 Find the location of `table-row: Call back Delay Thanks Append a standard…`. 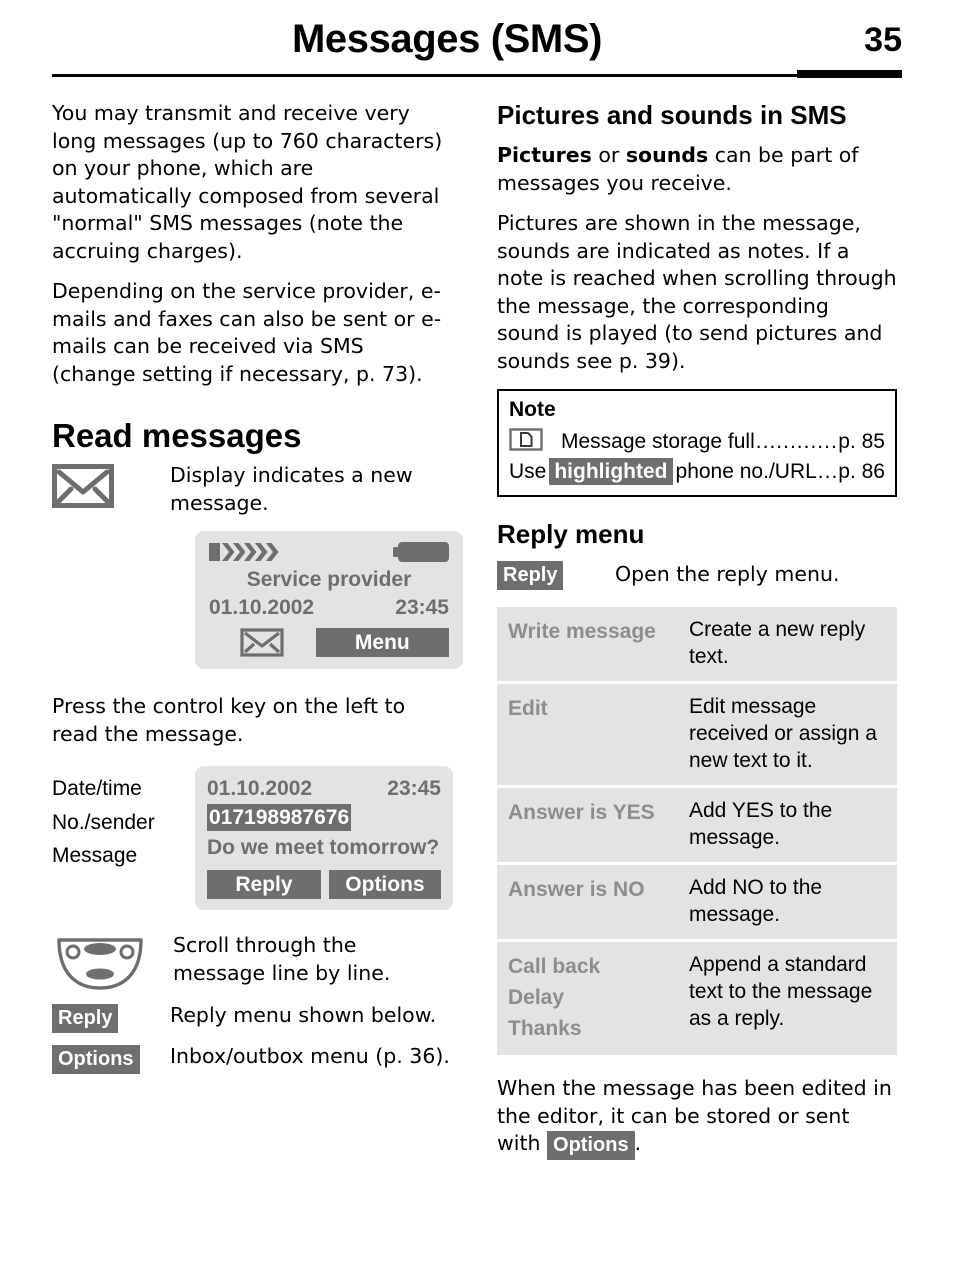

table-row: Call back Delay Thanks Append a standard… is located at coordinates (697, 998).